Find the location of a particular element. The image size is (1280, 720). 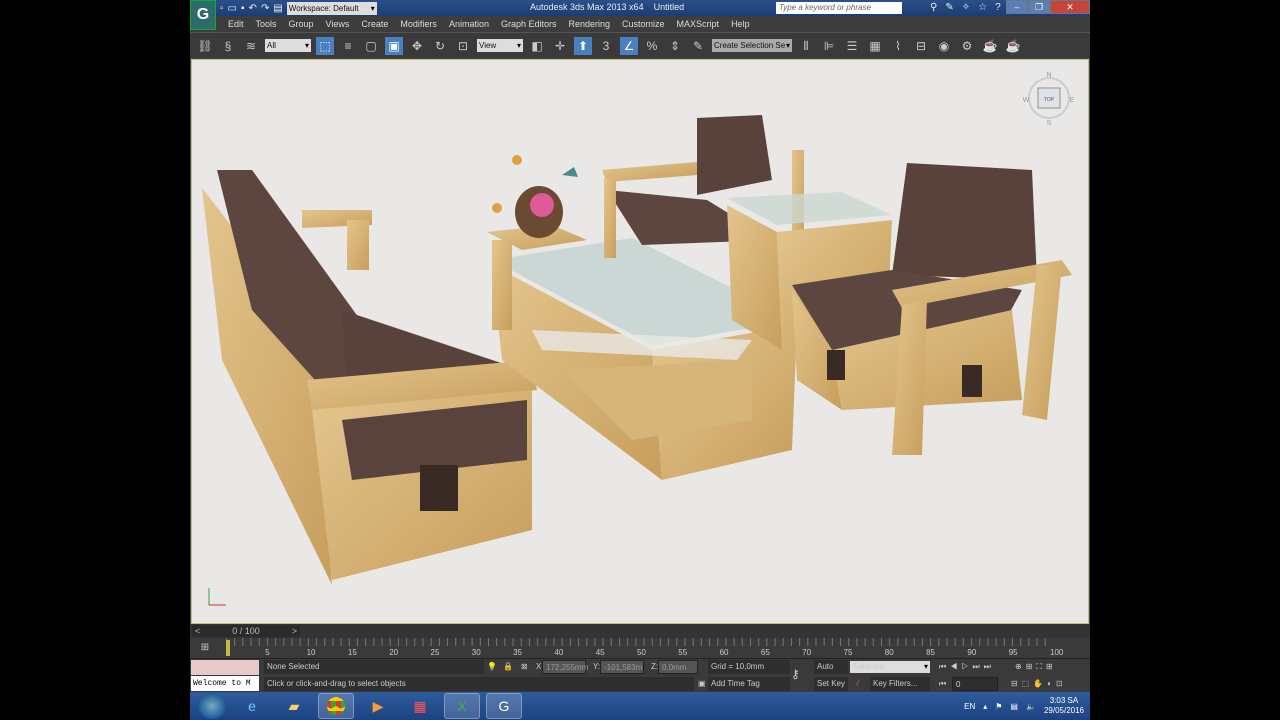

select-by-name-icon: ≡ is located at coordinates (348, 46).